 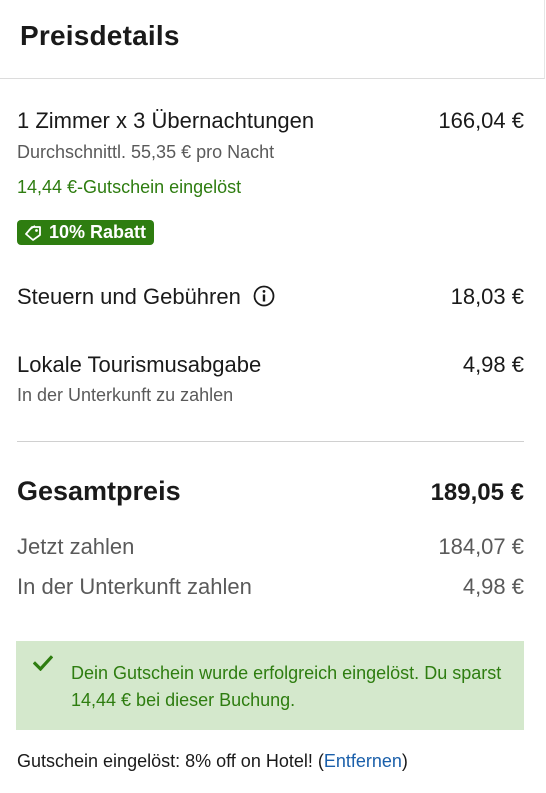 I want to click on taxes-row: Steuern und Gebühren 18,03 €, so click(x=270, y=297).